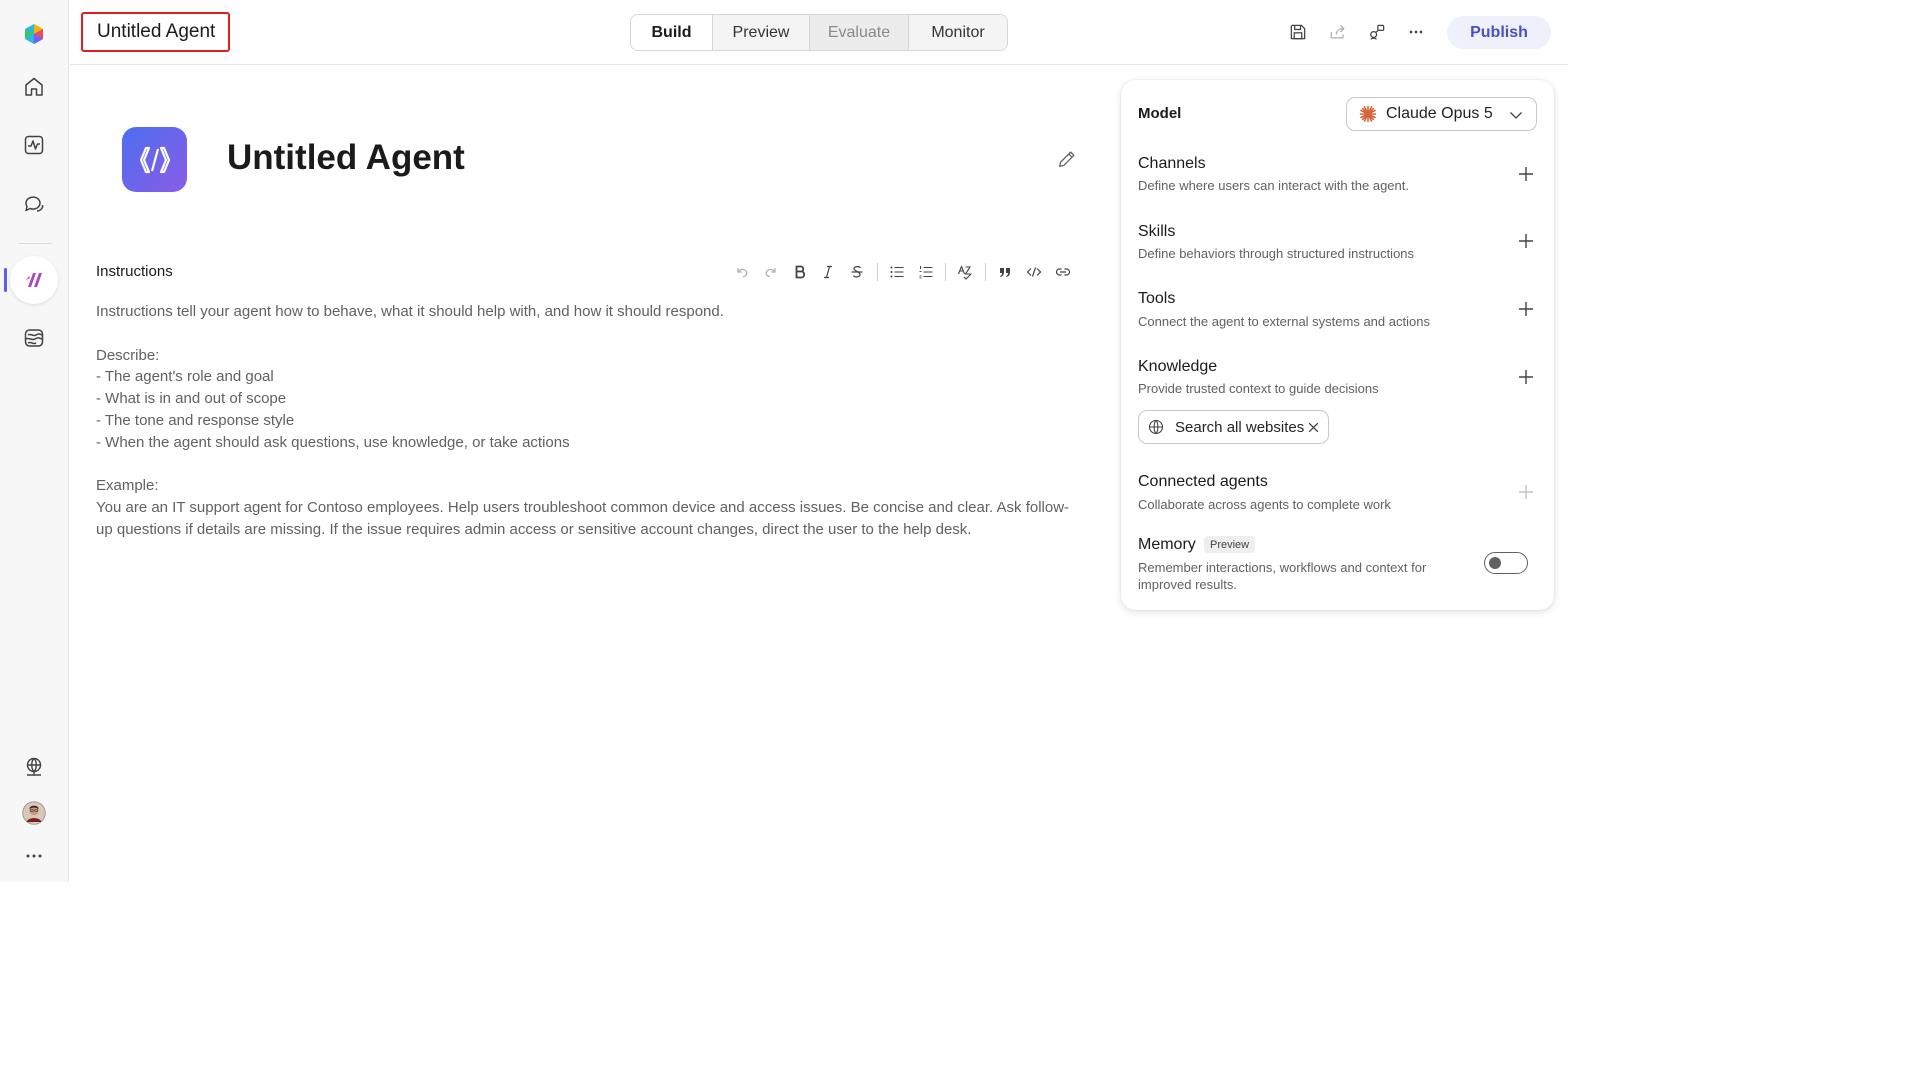 The image size is (1920, 1080). Describe the element at coordinates (672, 32) in the screenshot. I see `tab-build: Build` at that location.